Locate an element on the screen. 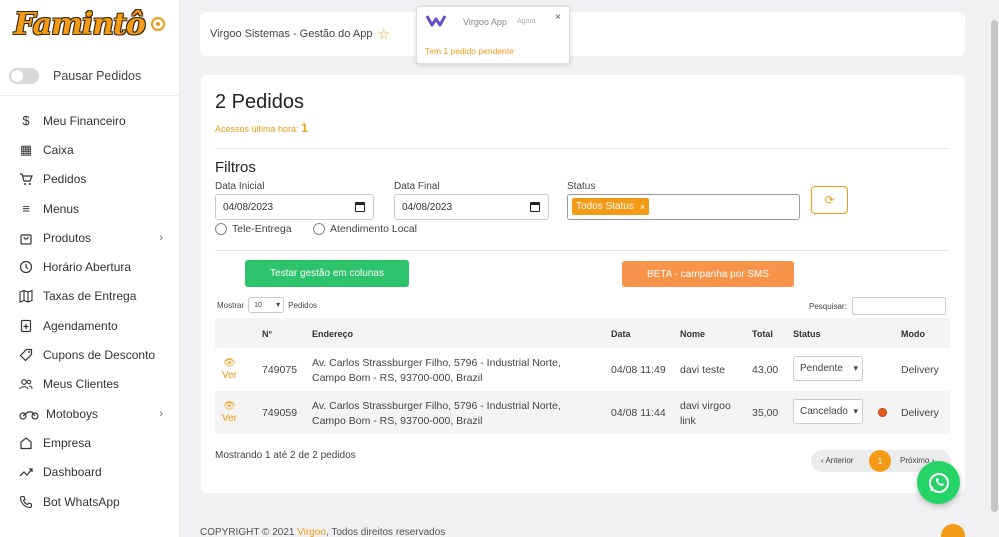 The image size is (999, 537). sidebar-item-pedidos: Pedidos is located at coordinates (89, 179).